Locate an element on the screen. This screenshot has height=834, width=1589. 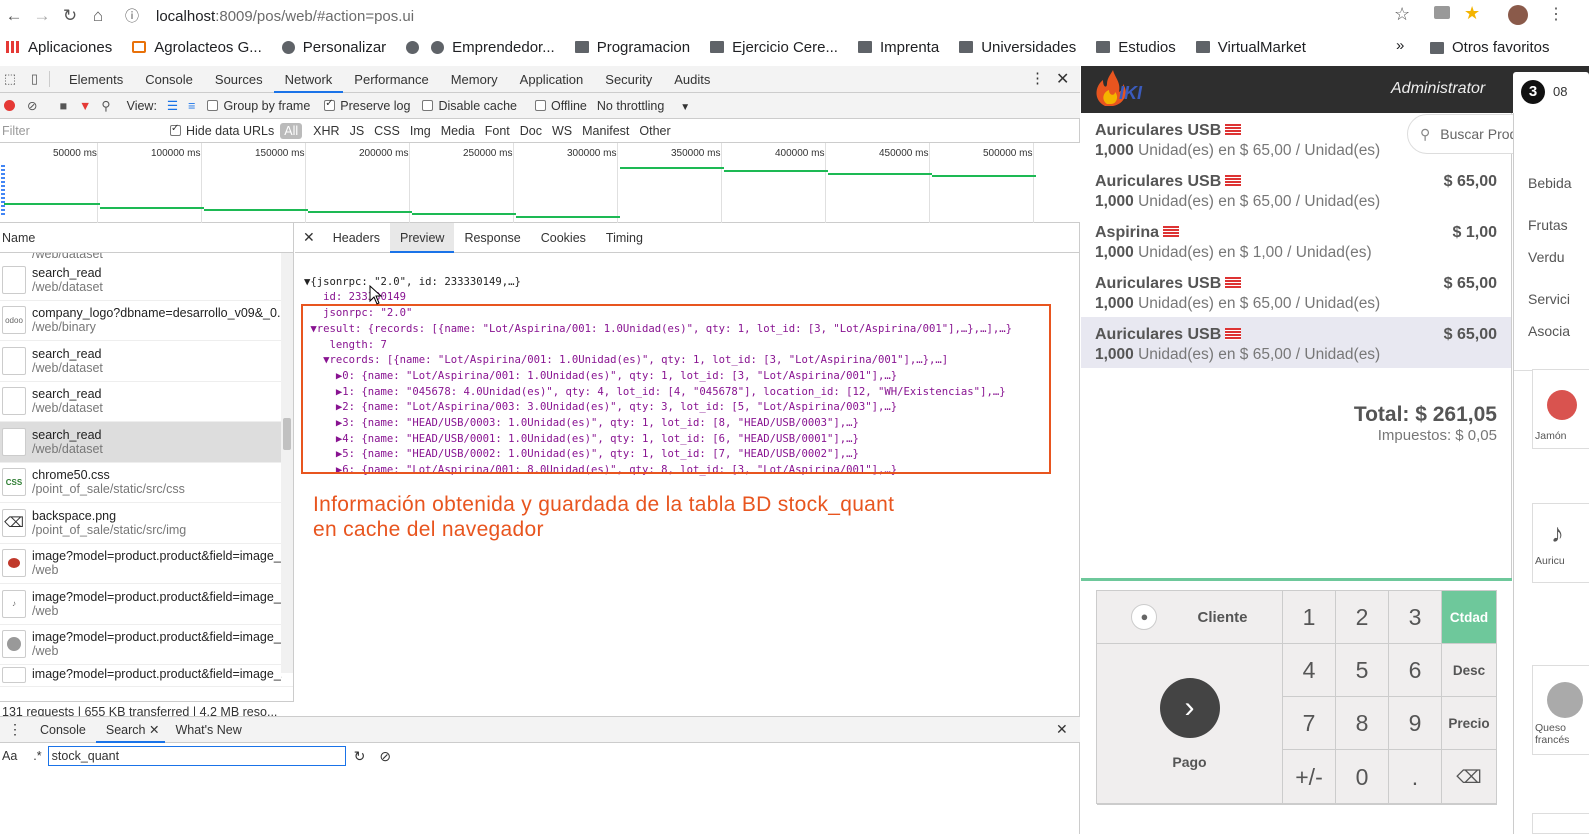
key-7: 7 is located at coordinates (1309, 723).